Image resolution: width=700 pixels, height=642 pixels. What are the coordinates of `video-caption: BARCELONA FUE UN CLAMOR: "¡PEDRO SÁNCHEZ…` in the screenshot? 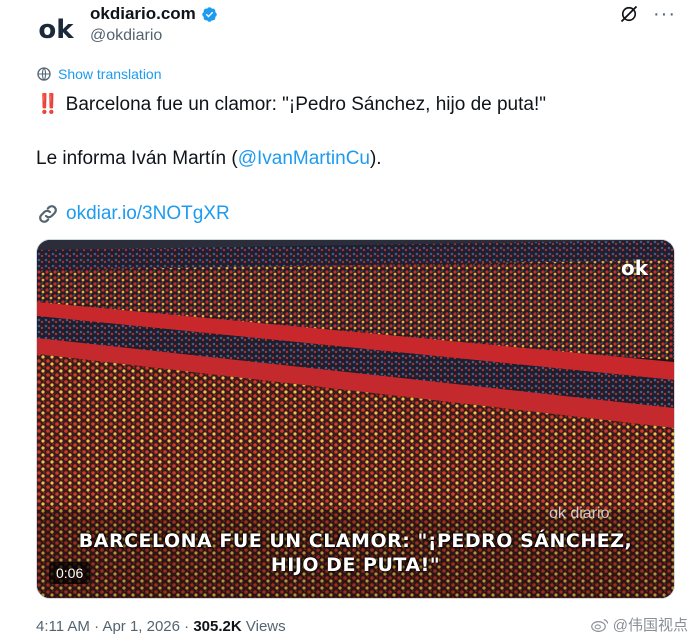 It's located at (355, 553).